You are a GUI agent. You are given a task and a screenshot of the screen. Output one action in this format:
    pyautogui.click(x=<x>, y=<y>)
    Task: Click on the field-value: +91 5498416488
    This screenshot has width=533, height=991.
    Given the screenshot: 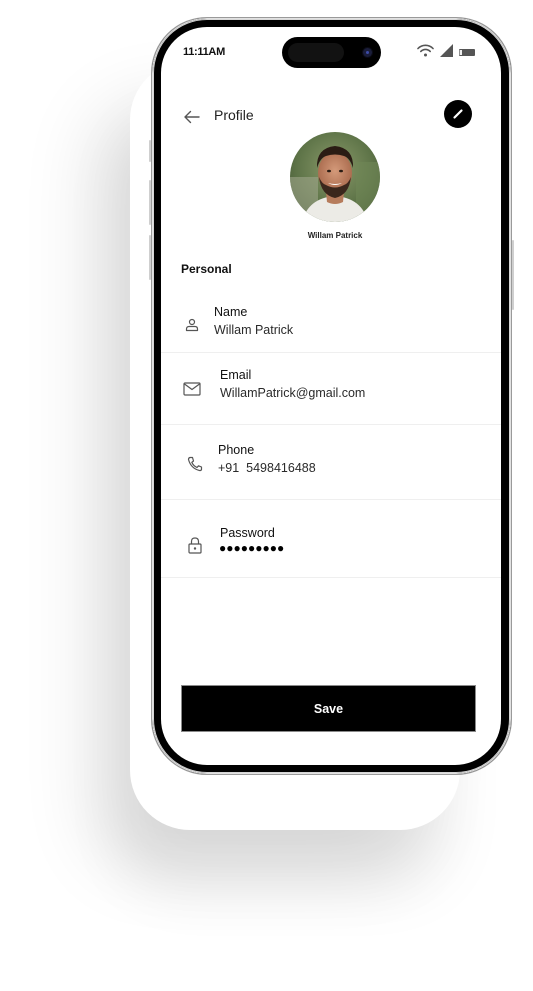 What is the action you would take?
    pyautogui.click(x=267, y=468)
    